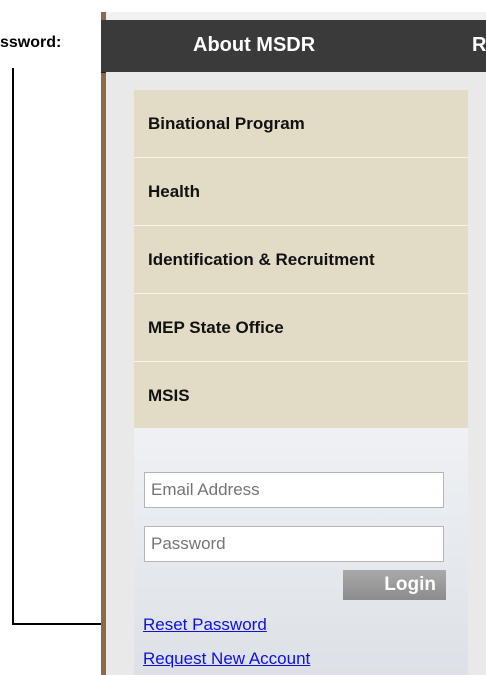 Image resolution: width=486 pixels, height=675 pixels. I want to click on top-navigation: About MSDR R, so click(293, 46).